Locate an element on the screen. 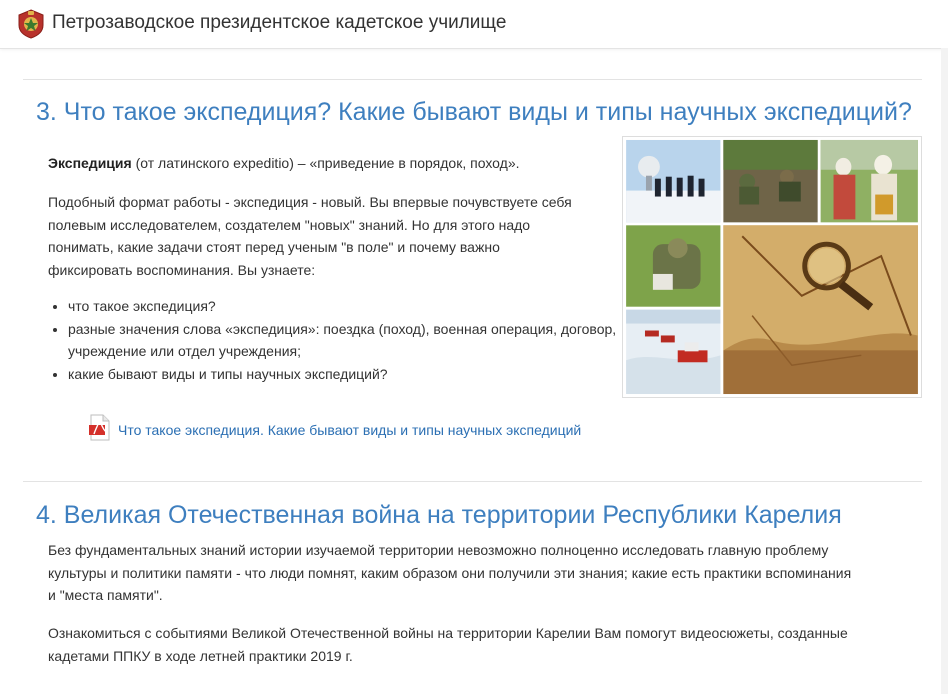  paragraph-line: фиксировать воспоминания. Вы узнаете: is located at coordinates (182, 269).